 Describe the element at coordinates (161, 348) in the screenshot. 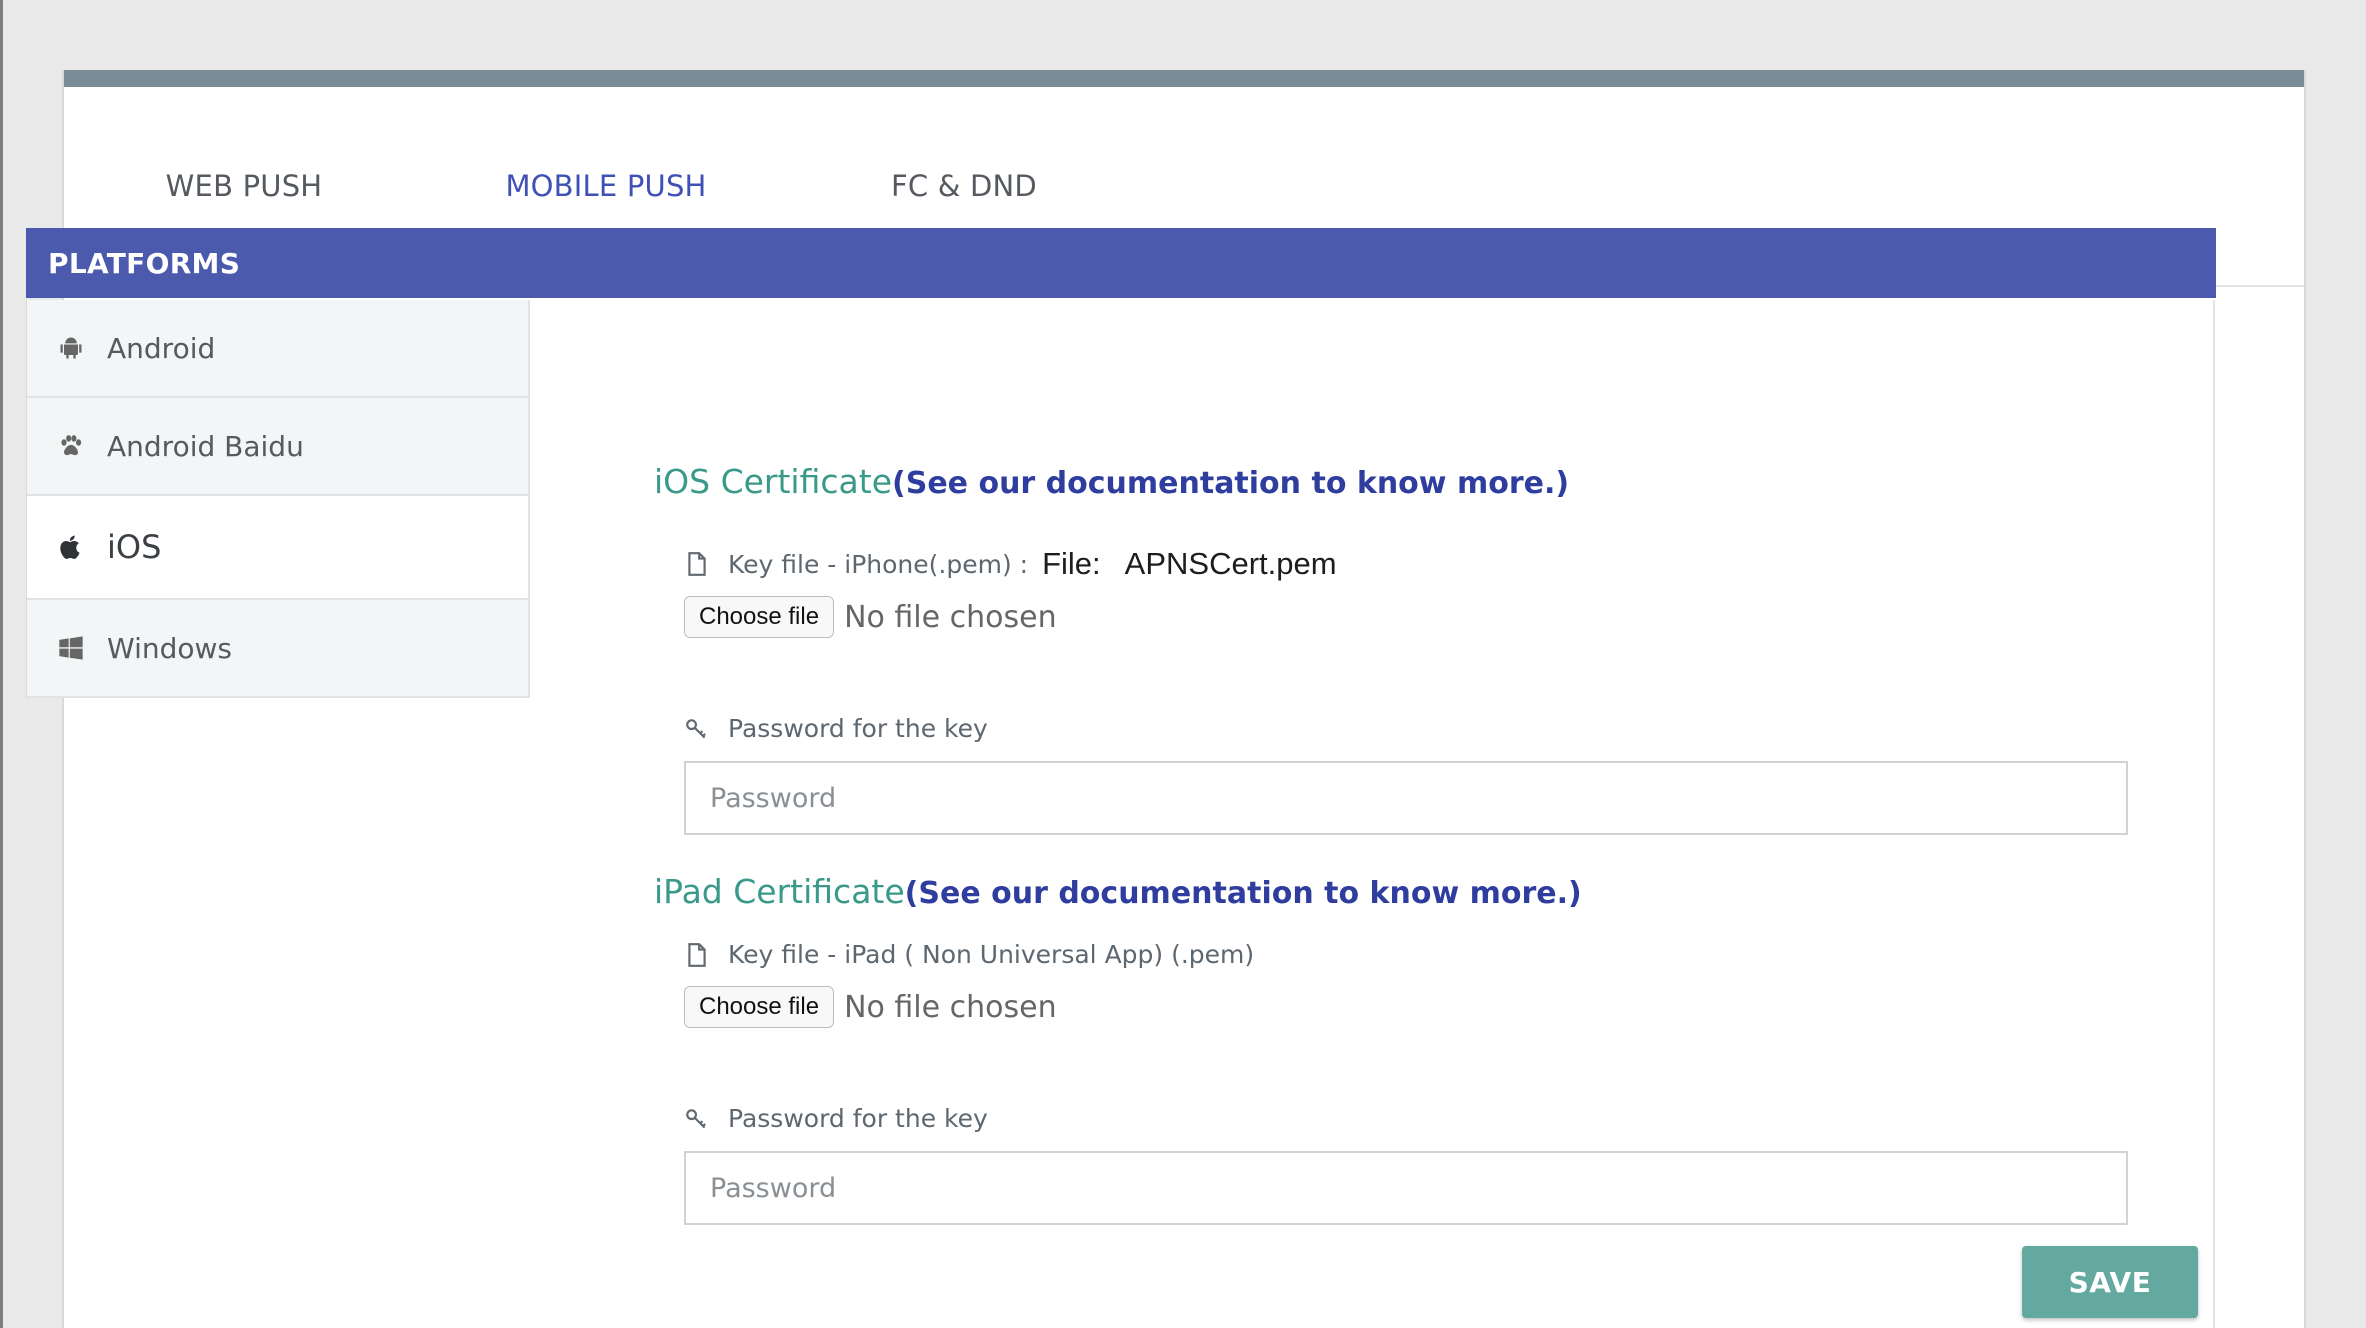

I see `sidebar-item-label: Android` at that location.